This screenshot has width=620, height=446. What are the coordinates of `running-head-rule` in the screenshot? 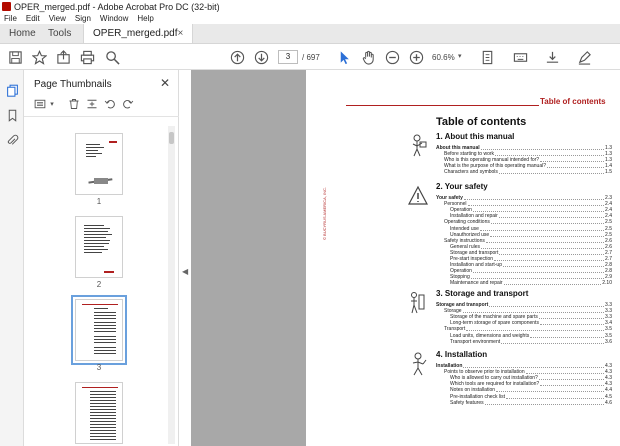 It's located at (442, 105).